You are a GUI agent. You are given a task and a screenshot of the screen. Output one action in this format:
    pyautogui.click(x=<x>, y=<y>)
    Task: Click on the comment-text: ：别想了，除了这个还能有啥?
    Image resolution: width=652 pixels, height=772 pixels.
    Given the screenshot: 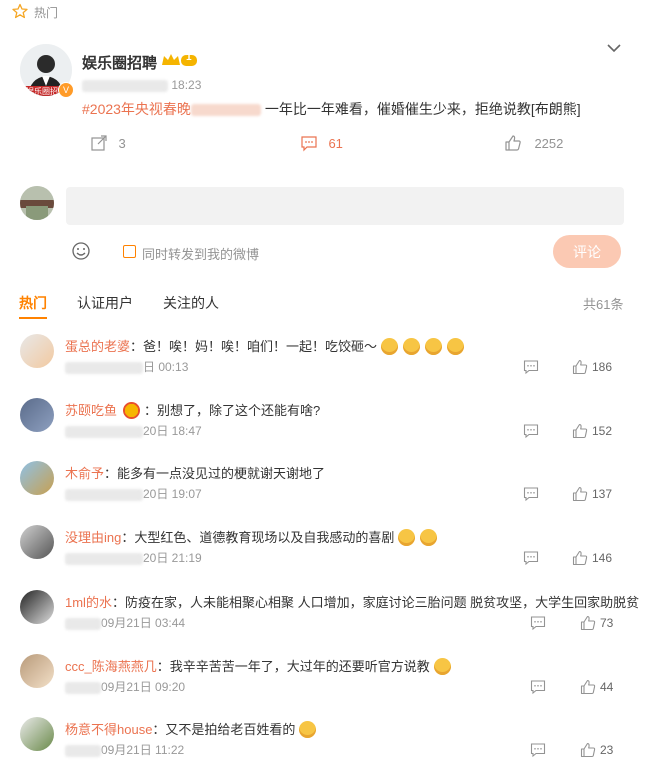 What is the action you would take?
    pyautogui.click(x=232, y=410)
    